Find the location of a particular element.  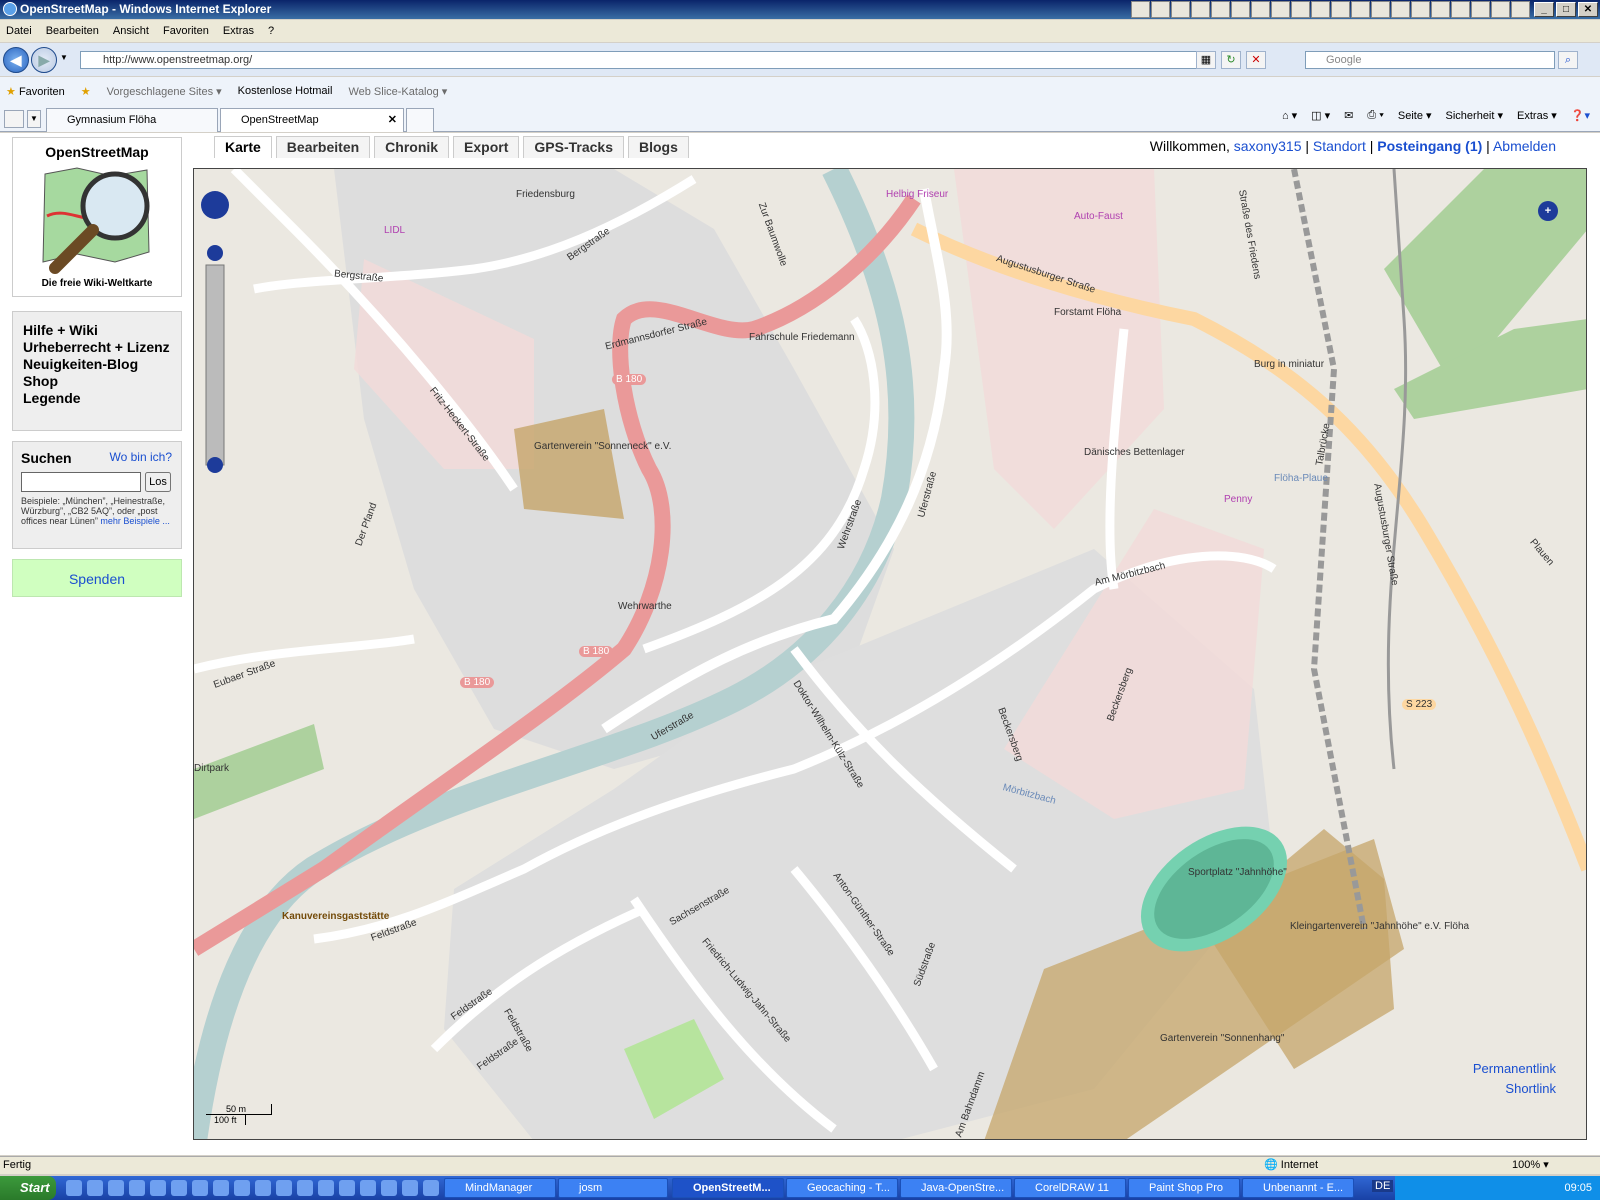

close-tab-icon: ✕ is located at coordinates (392, 120).